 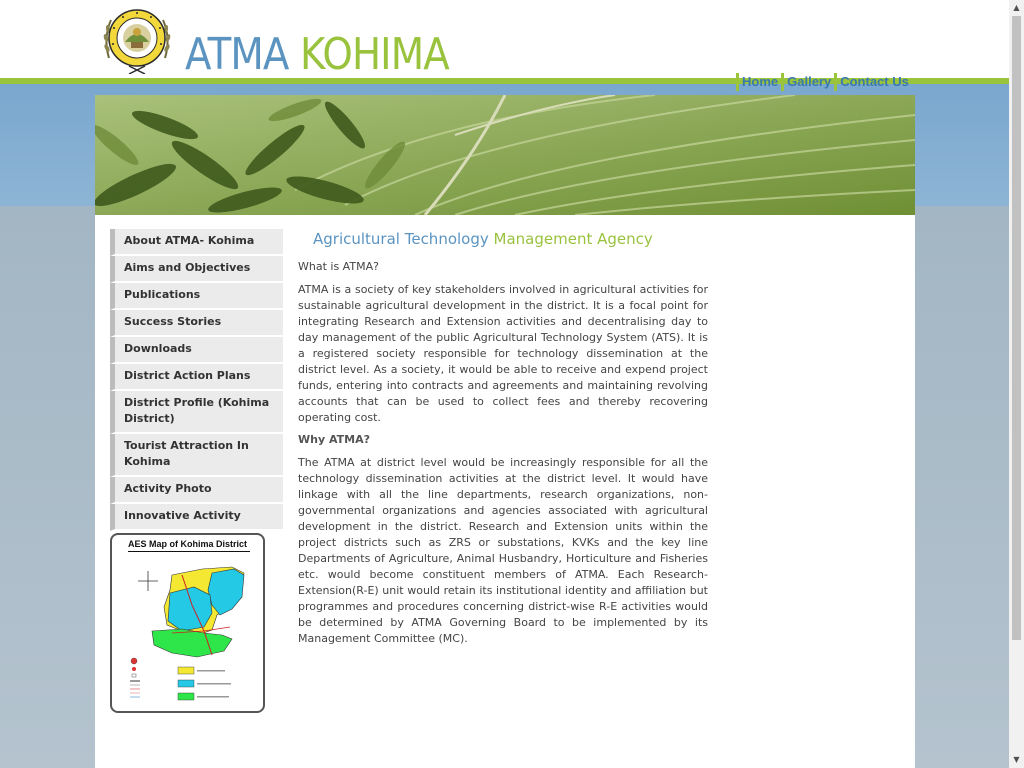 What do you see at coordinates (148, 581) in the screenshot?
I see `compass-rose-icon` at bounding box center [148, 581].